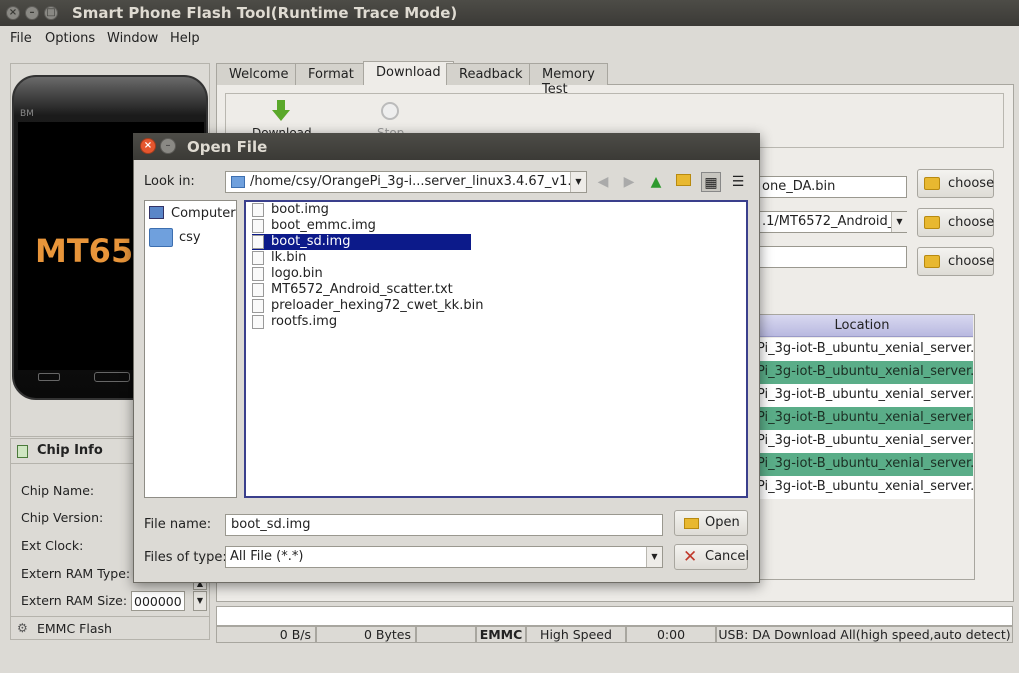 This screenshot has height=673, width=1019. I want to click on list-item: MT6572_Android_scatter.txt, so click(352, 290).